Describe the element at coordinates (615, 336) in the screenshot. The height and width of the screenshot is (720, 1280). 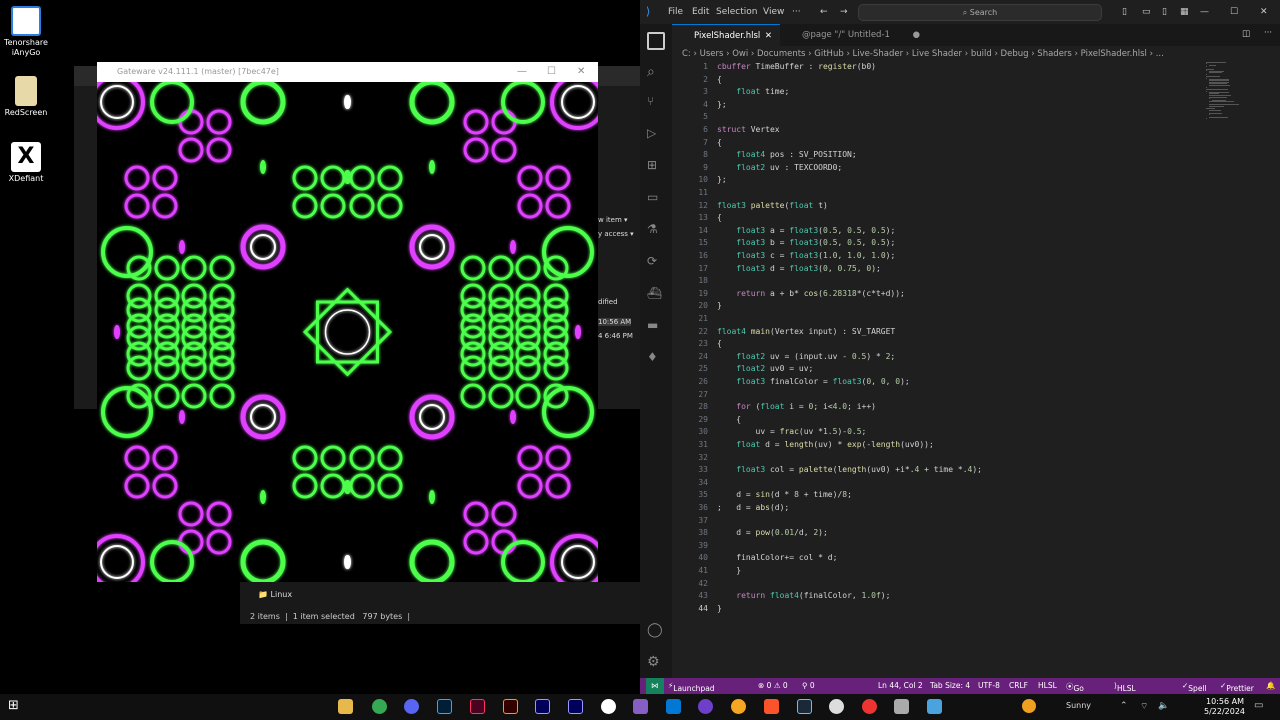
I see `explorer-row-date: 4 6:46 PM` at that location.